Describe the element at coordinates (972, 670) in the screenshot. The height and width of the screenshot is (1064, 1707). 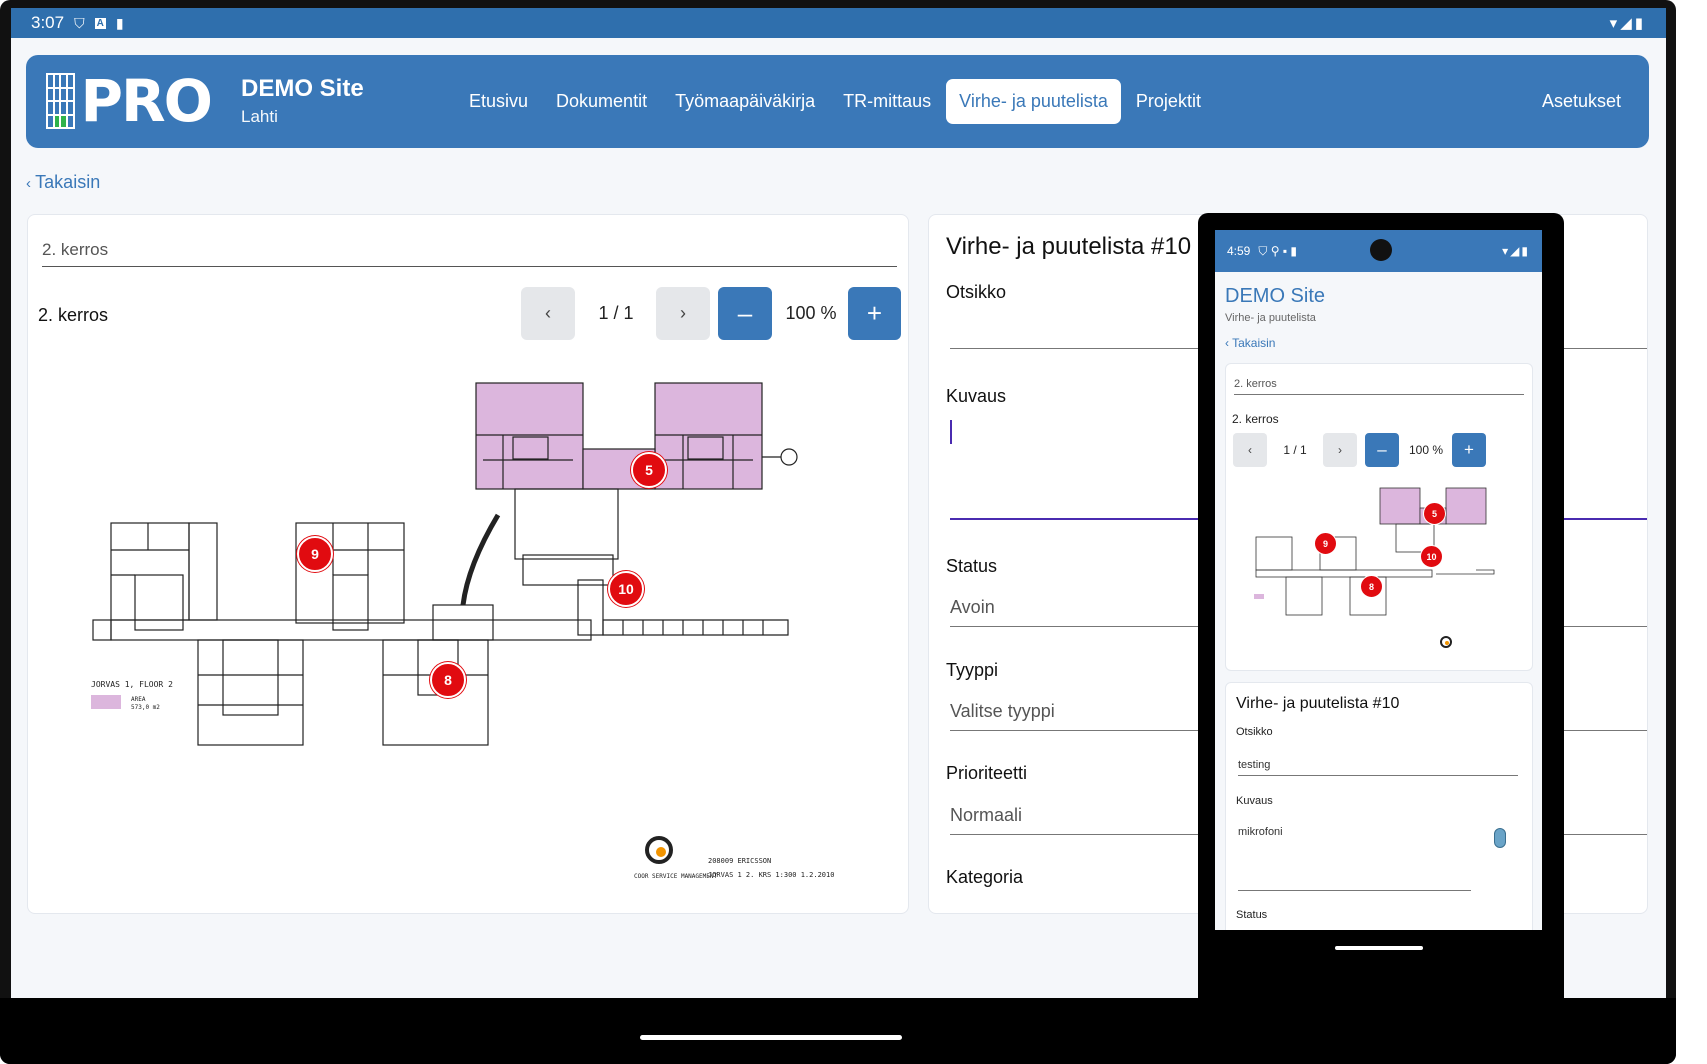
I see `tyyppi-label: Tyyppi` at that location.